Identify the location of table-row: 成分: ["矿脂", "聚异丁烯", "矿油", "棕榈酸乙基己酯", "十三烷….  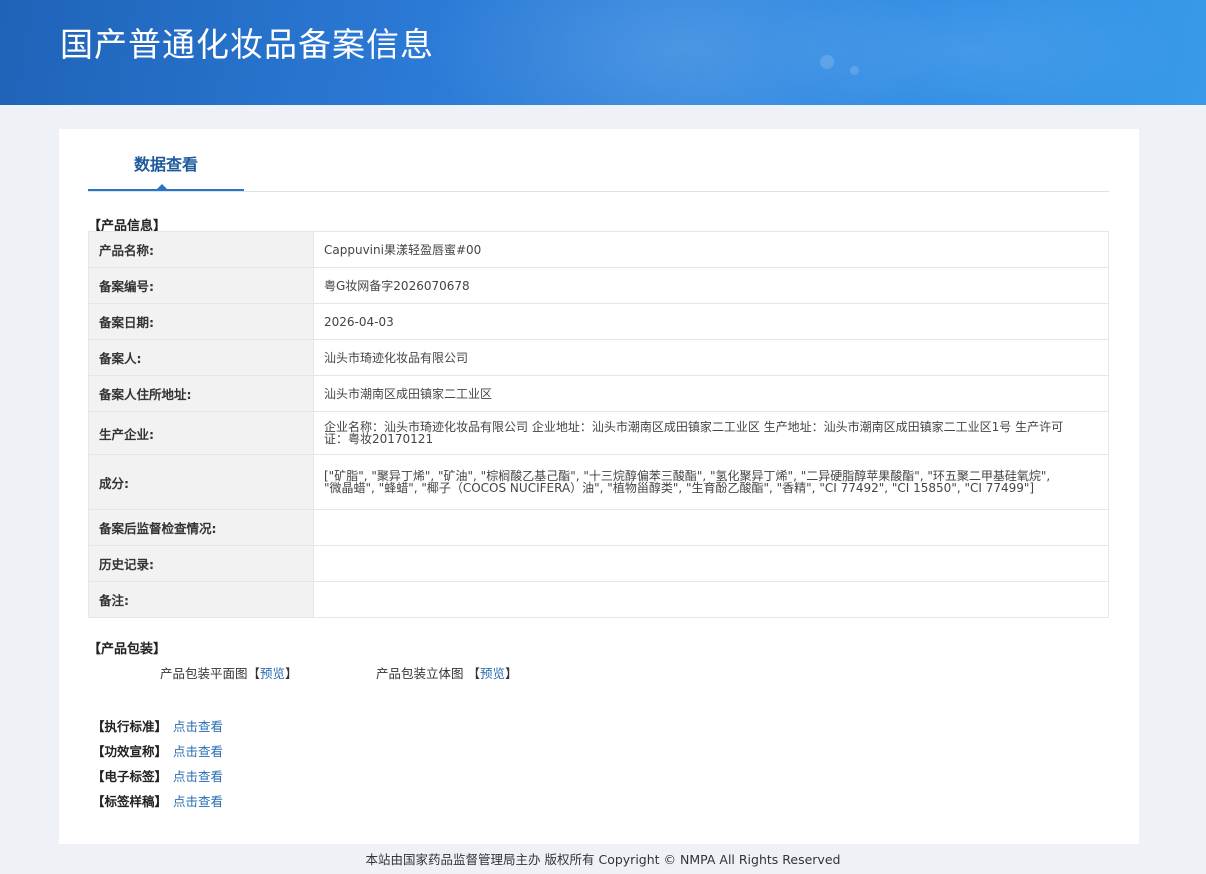
(598, 482).